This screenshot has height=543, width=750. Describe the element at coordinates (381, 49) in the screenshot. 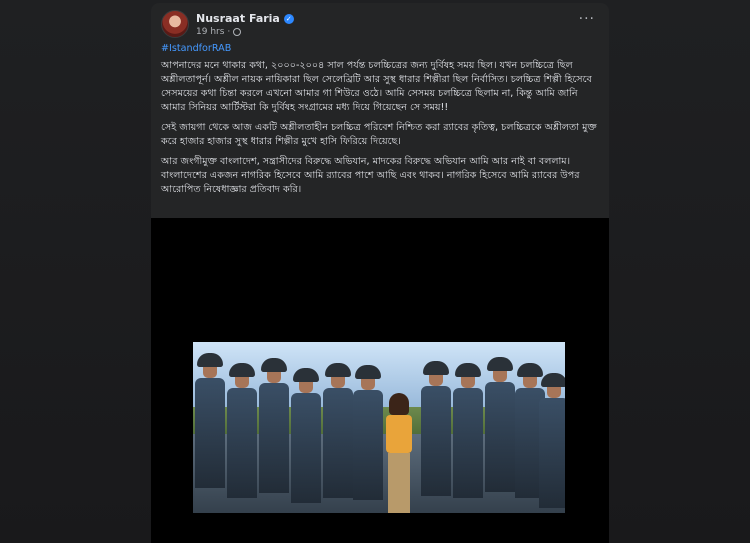

I see `hashtag-link: #IstandforRAB` at that location.